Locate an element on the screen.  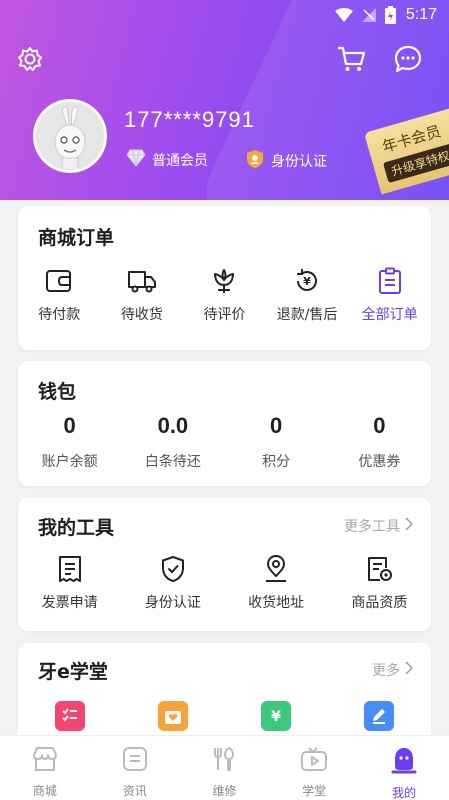
bottom-tab-bar: 商城 资讯 维修 学堂 我的 is located at coordinates (224, 767).